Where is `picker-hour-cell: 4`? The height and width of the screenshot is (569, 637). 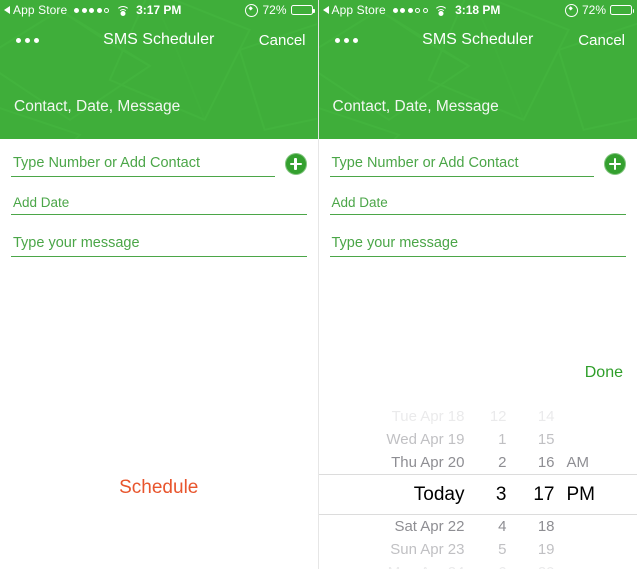
picker-hour-cell: 4 is located at coordinates (502, 526).